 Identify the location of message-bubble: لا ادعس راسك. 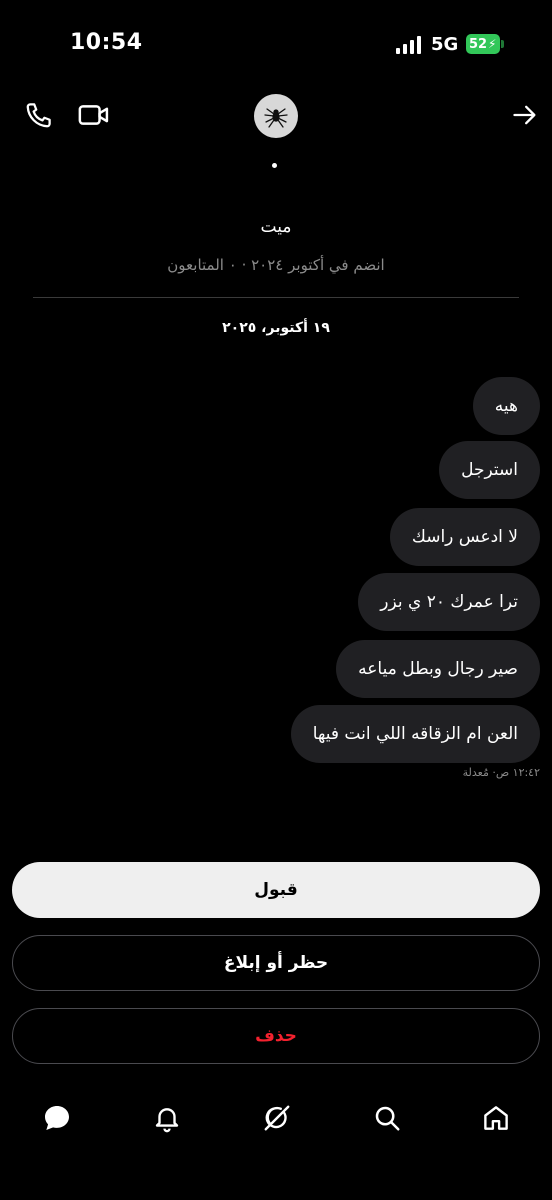
(464, 537).